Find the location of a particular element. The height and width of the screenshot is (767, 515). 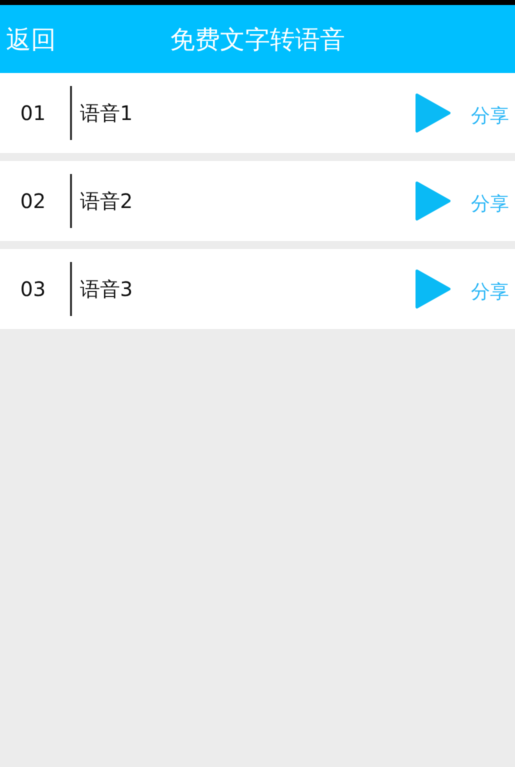

item-name: 语音2 is located at coordinates (107, 201).